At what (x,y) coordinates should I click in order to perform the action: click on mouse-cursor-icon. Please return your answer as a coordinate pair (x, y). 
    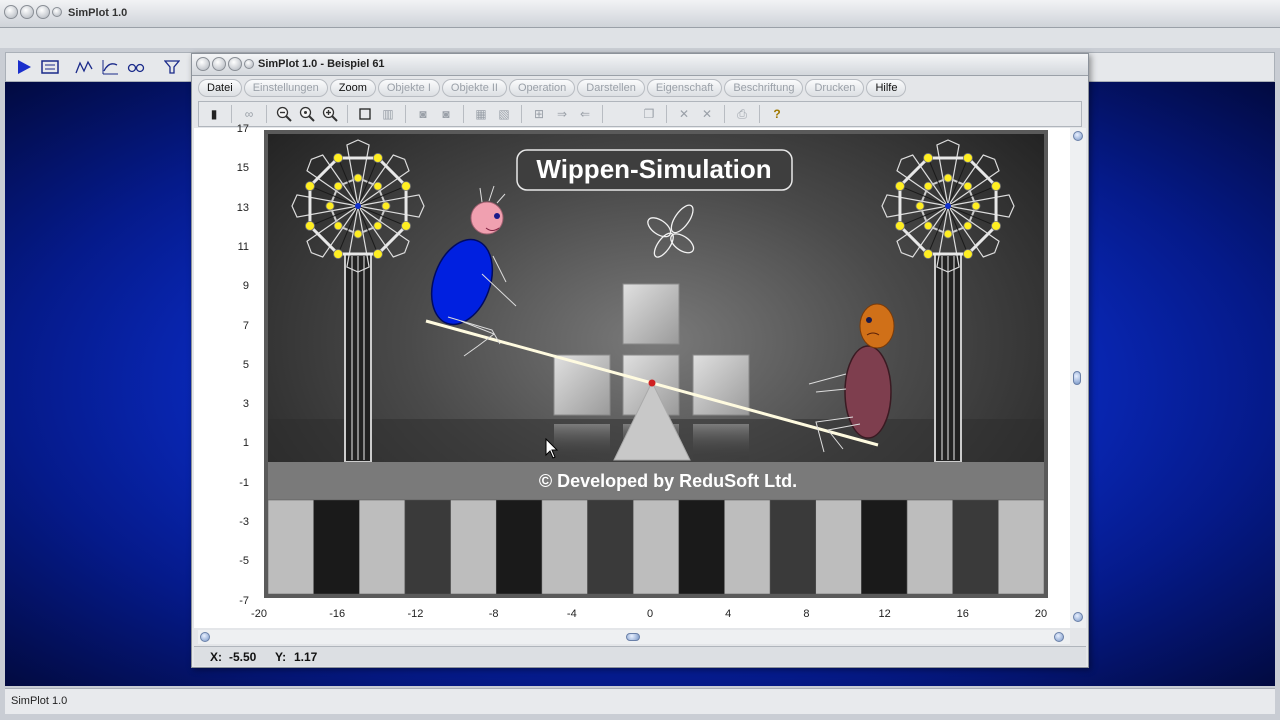
    Looking at the image, I should click on (552, 448).